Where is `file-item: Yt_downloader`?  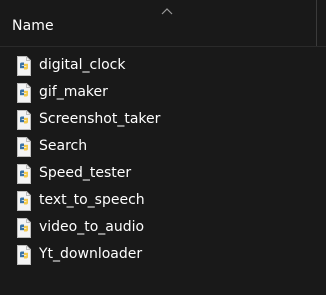 file-item: Yt_downloader is located at coordinates (163, 256).